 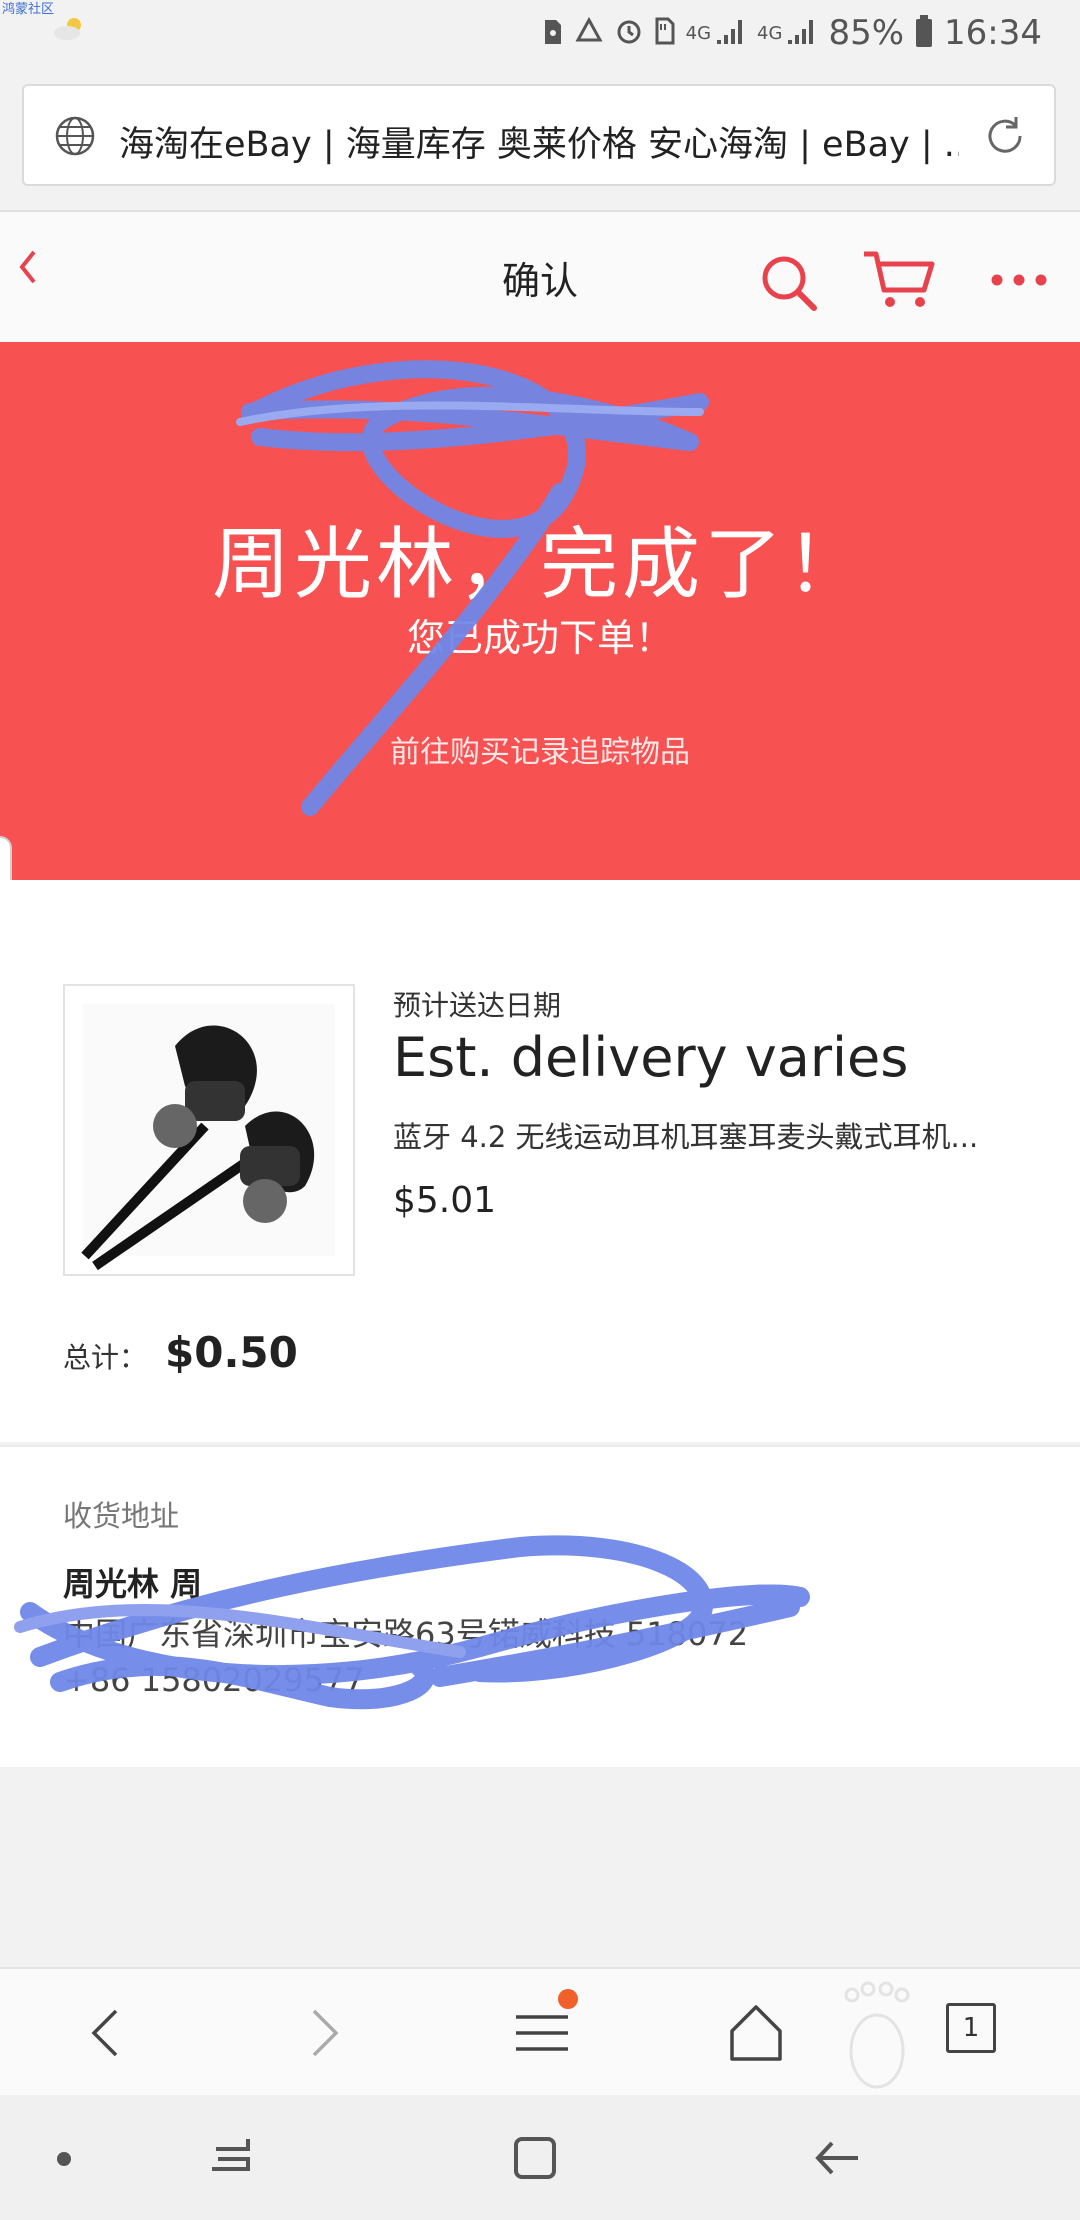 What do you see at coordinates (698, 33) in the screenshot?
I see `network-type-1: 4G` at bounding box center [698, 33].